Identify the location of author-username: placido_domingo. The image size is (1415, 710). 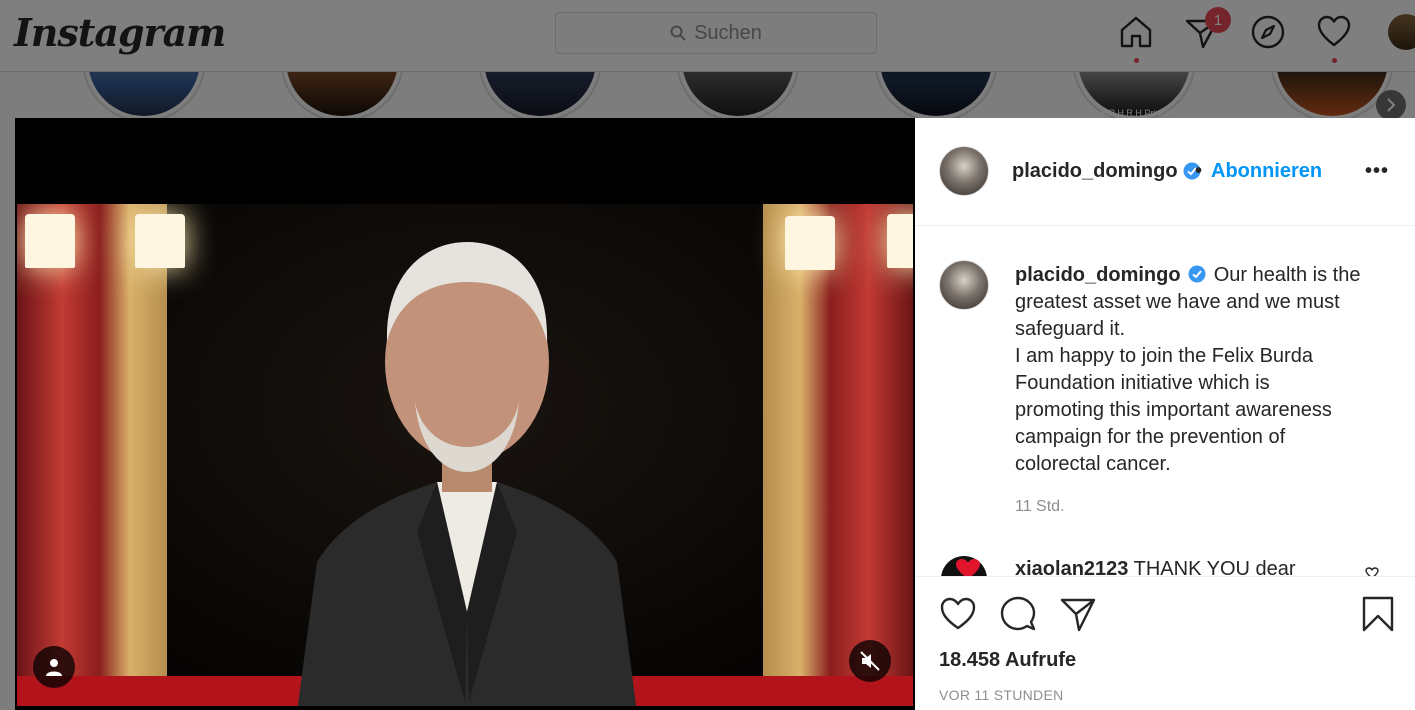
(1095, 171).